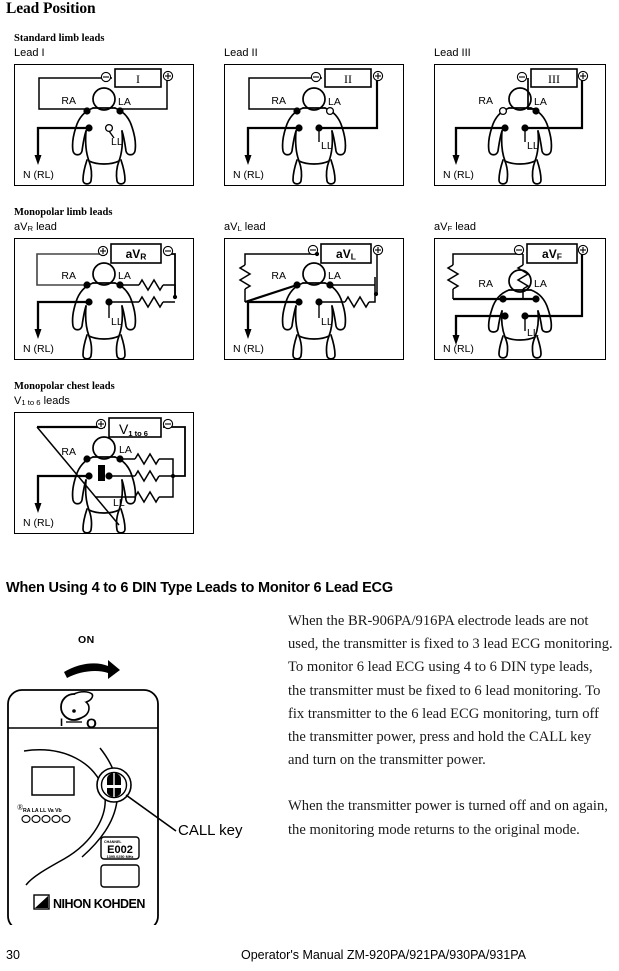 This screenshot has height=971, width=619. What do you see at coordinates (99, 904) in the screenshot?
I see `brand-name: NIHON KOHDEN` at bounding box center [99, 904].